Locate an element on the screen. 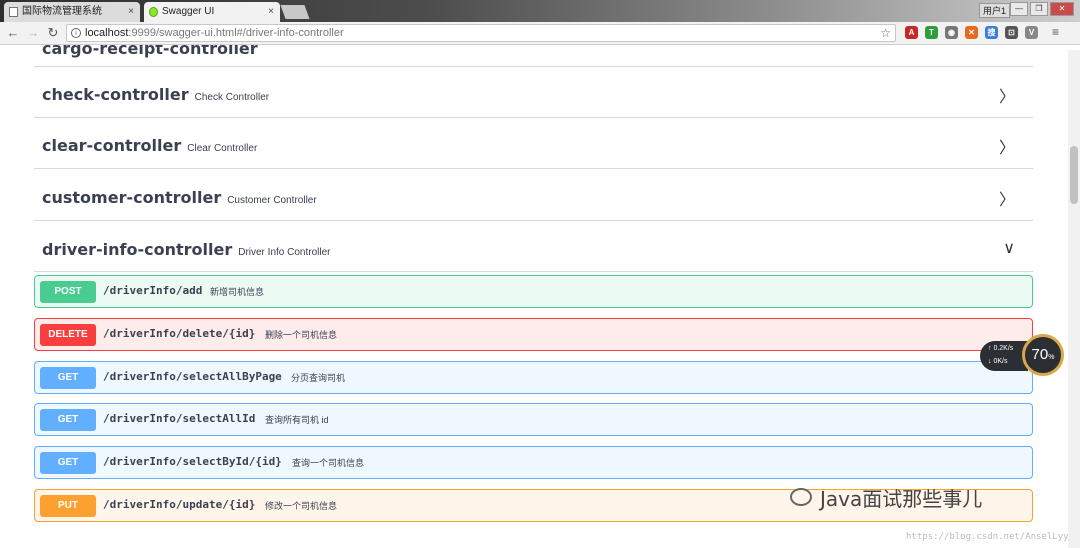 This screenshot has height=548, width=1080. controller-name: customer-controller is located at coordinates (132, 197).